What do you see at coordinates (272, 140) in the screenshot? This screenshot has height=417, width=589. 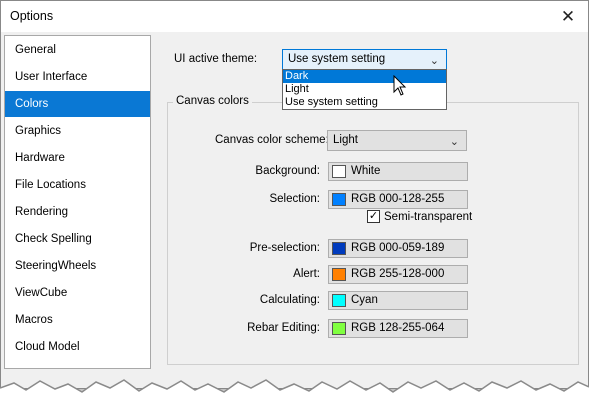 I see `canvas-scheme-label: Canvas color scheme:` at bounding box center [272, 140].